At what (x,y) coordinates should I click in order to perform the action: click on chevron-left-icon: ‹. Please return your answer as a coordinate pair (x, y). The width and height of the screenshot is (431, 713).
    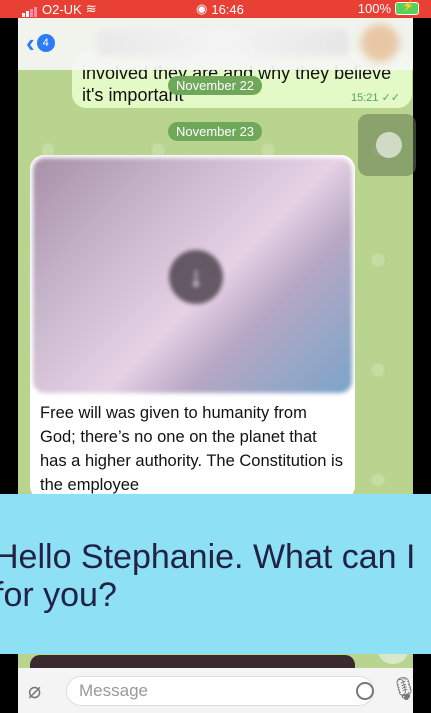
    Looking at the image, I should click on (30, 43).